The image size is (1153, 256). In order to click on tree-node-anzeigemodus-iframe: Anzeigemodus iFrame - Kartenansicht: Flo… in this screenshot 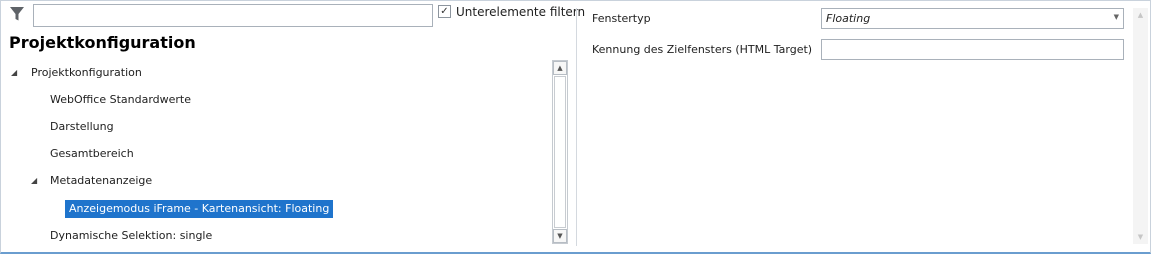, I will do `click(199, 209)`.